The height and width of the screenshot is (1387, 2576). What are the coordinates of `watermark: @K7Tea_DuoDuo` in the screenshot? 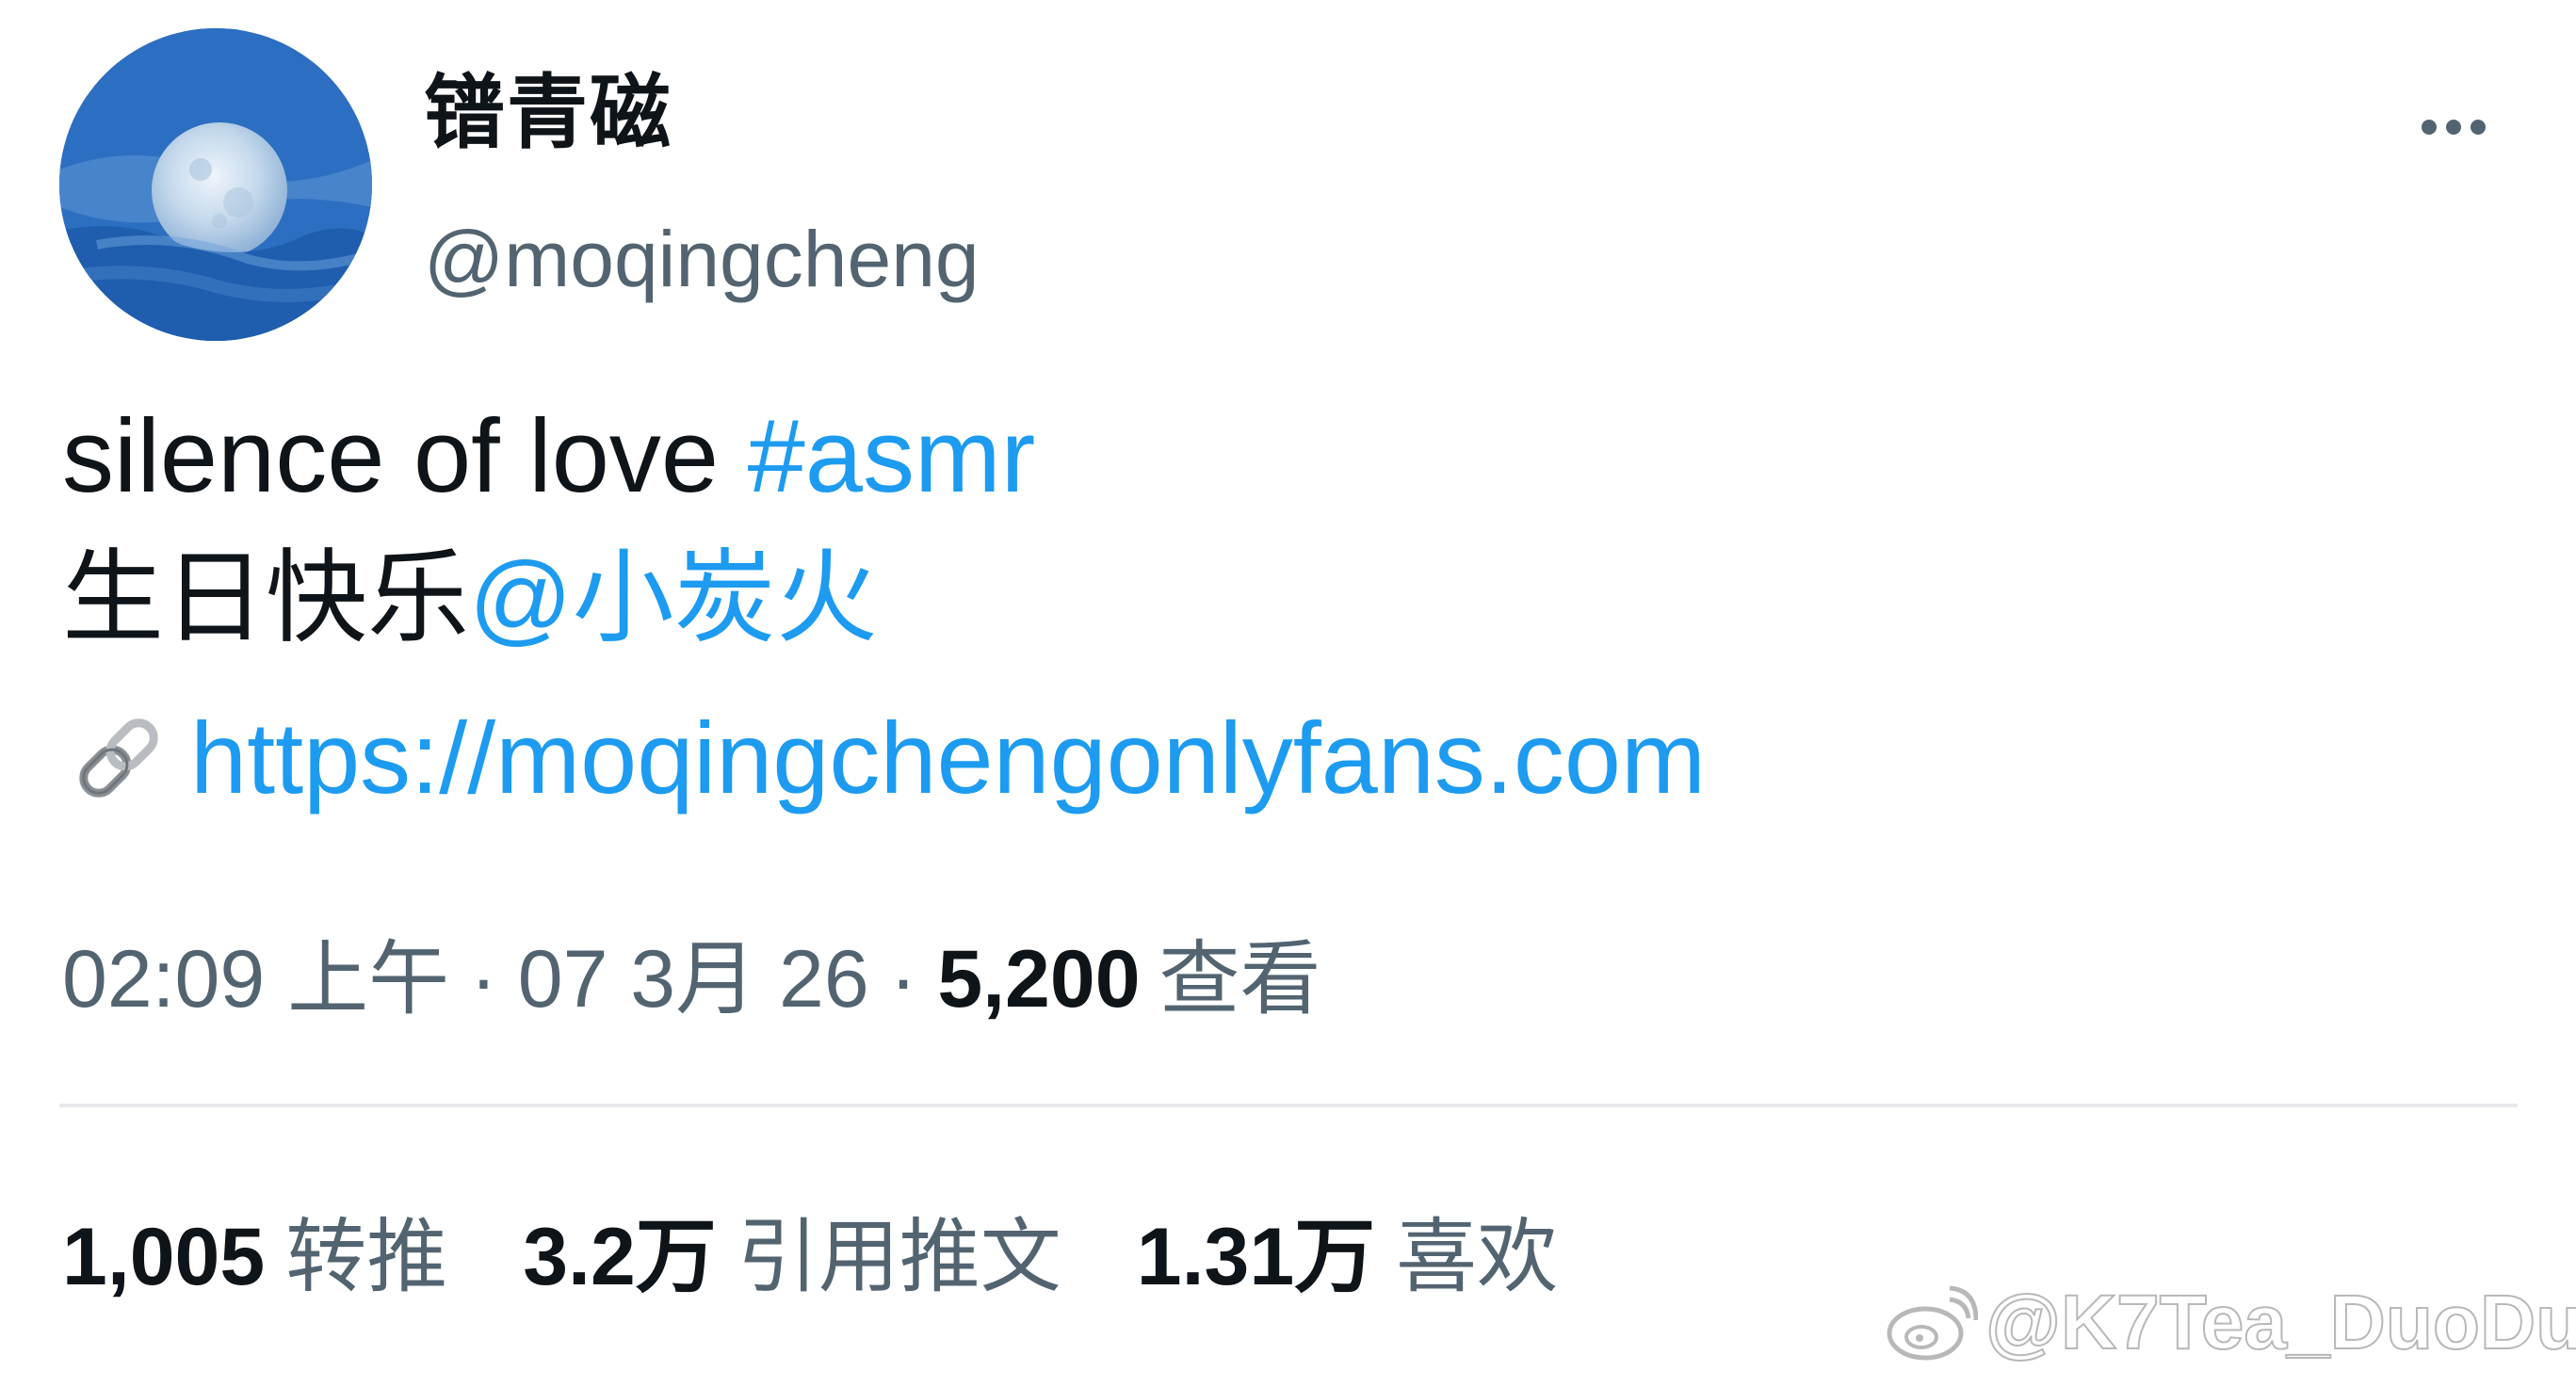 It's located at (2230, 1323).